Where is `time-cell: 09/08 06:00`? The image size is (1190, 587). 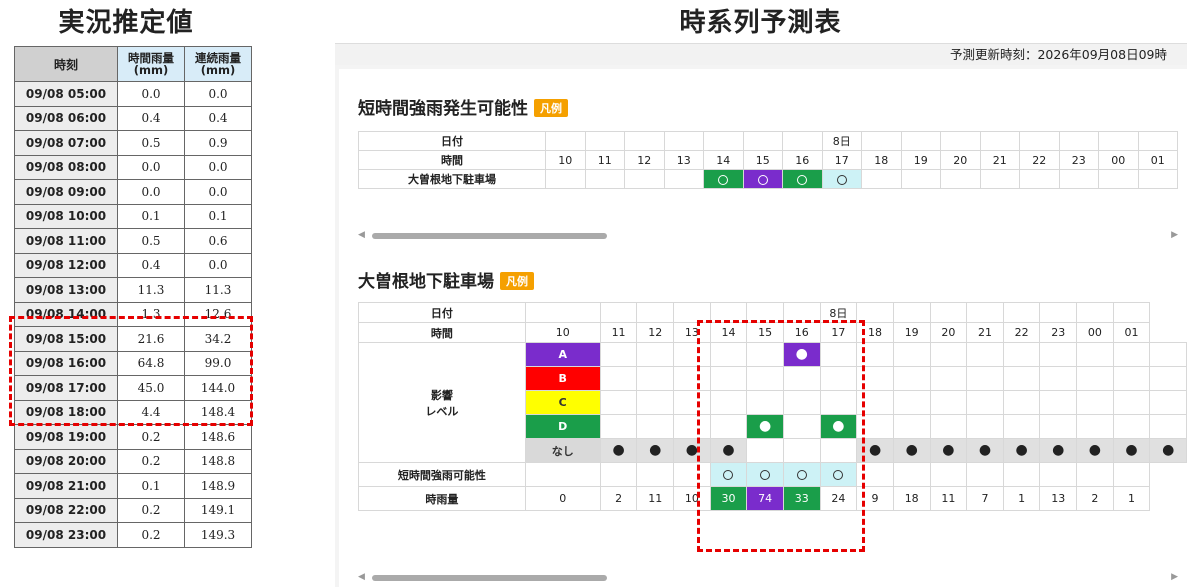 time-cell: 09/08 06:00 is located at coordinates (66, 118).